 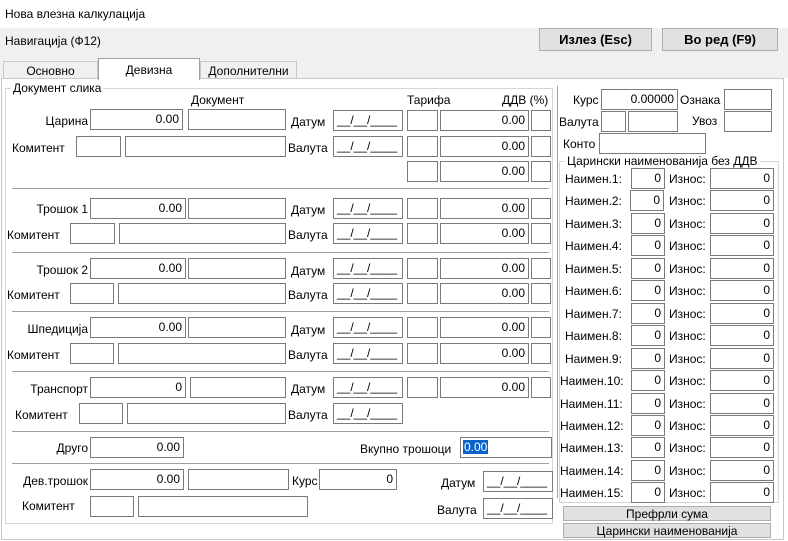 What do you see at coordinates (238, 479) in the screenshot?
I see `devcost-document-input` at bounding box center [238, 479].